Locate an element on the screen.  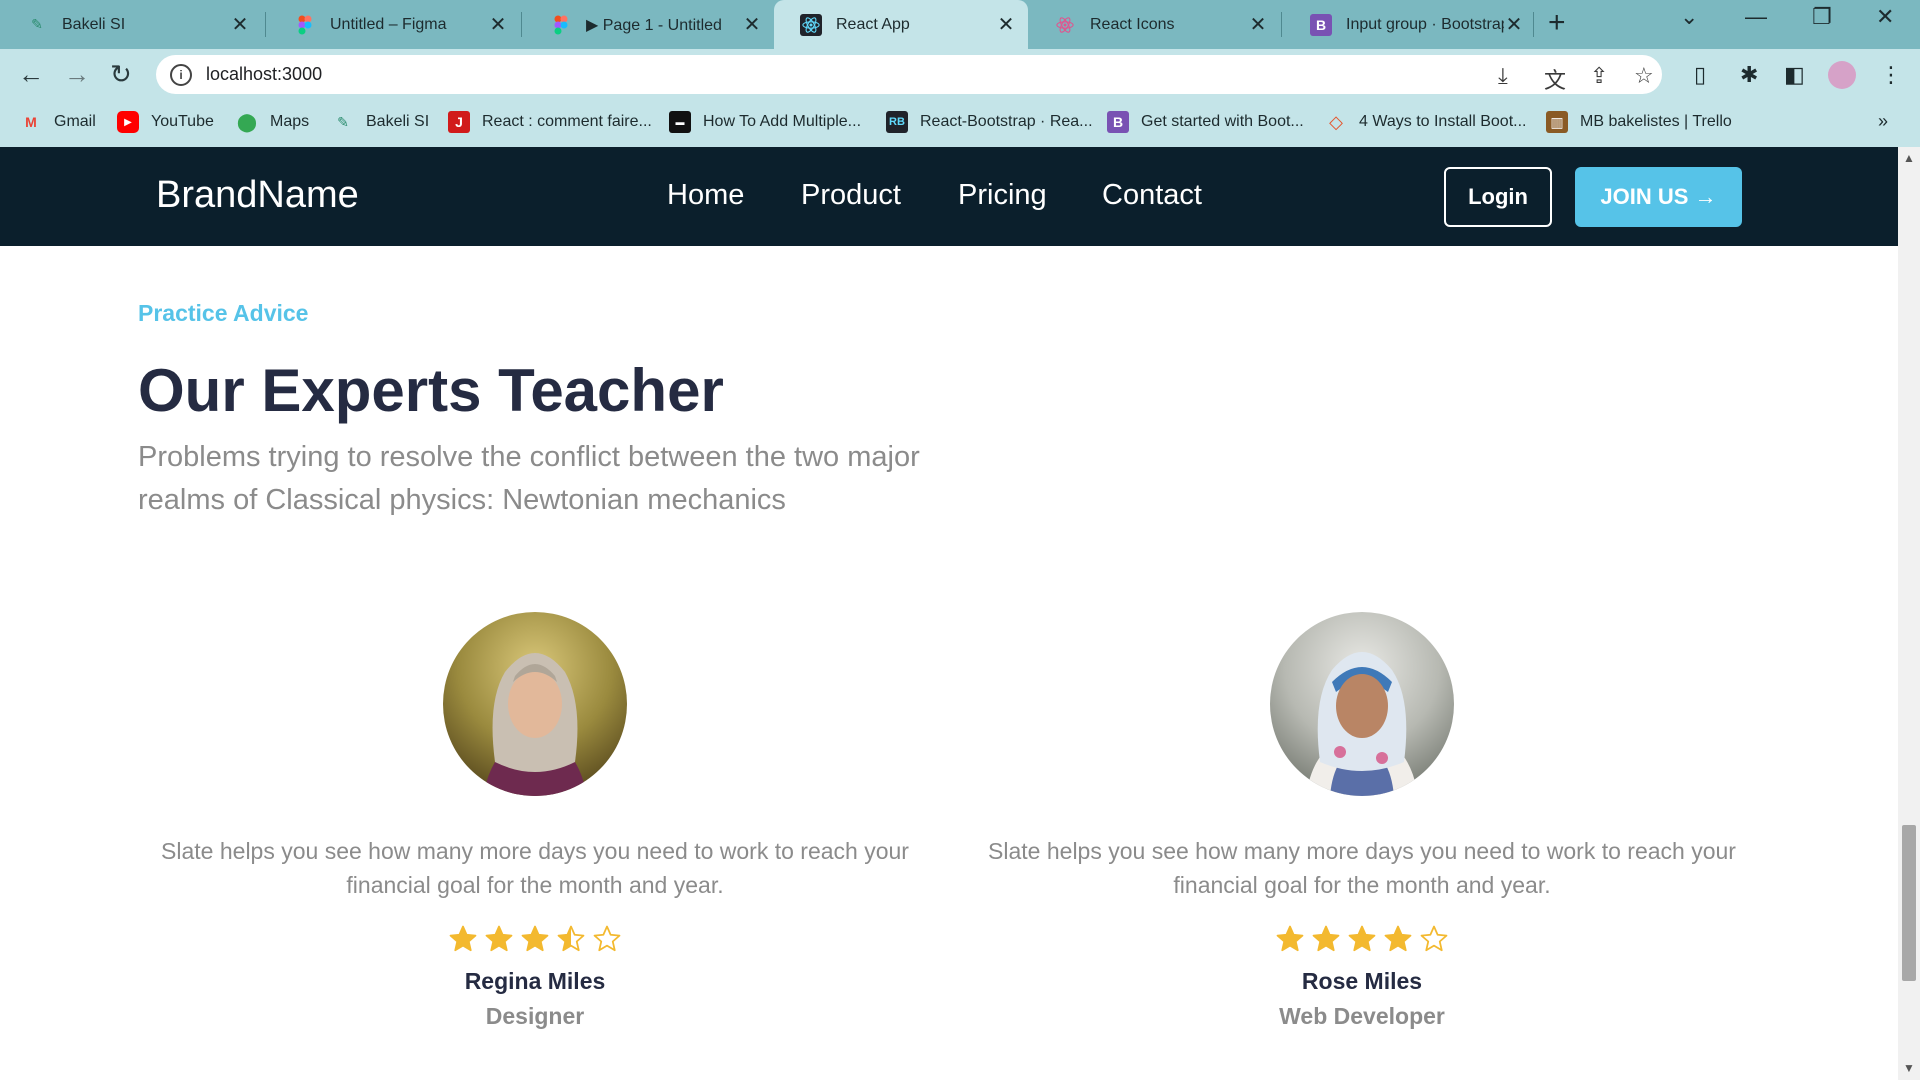
login-button: Login is located at coordinates (1498, 197).